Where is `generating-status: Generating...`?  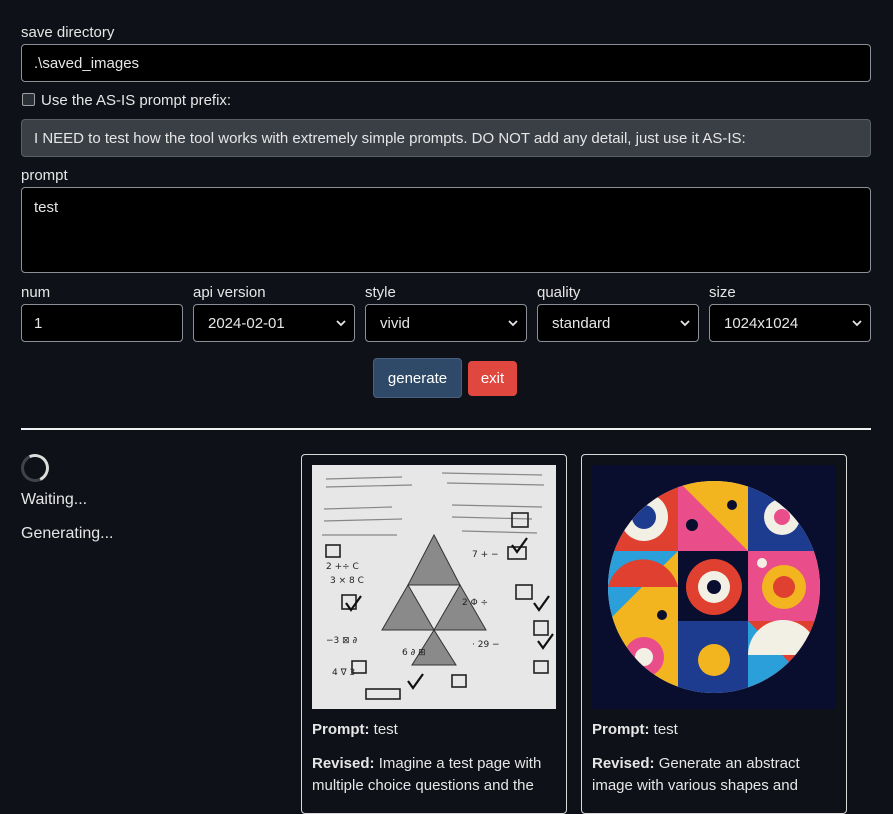
generating-status: Generating... is located at coordinates (67, 533).